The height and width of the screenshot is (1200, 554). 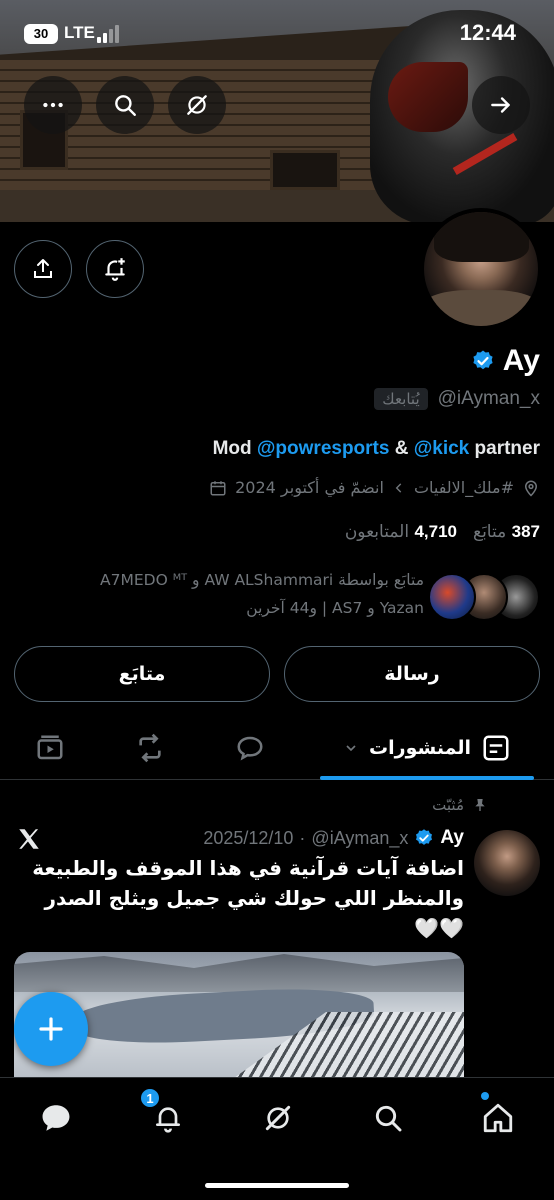 What do you see at coordinates (401, 448) in the screenshot?
I see `bio-text: &` at bounding box center [401, 448].